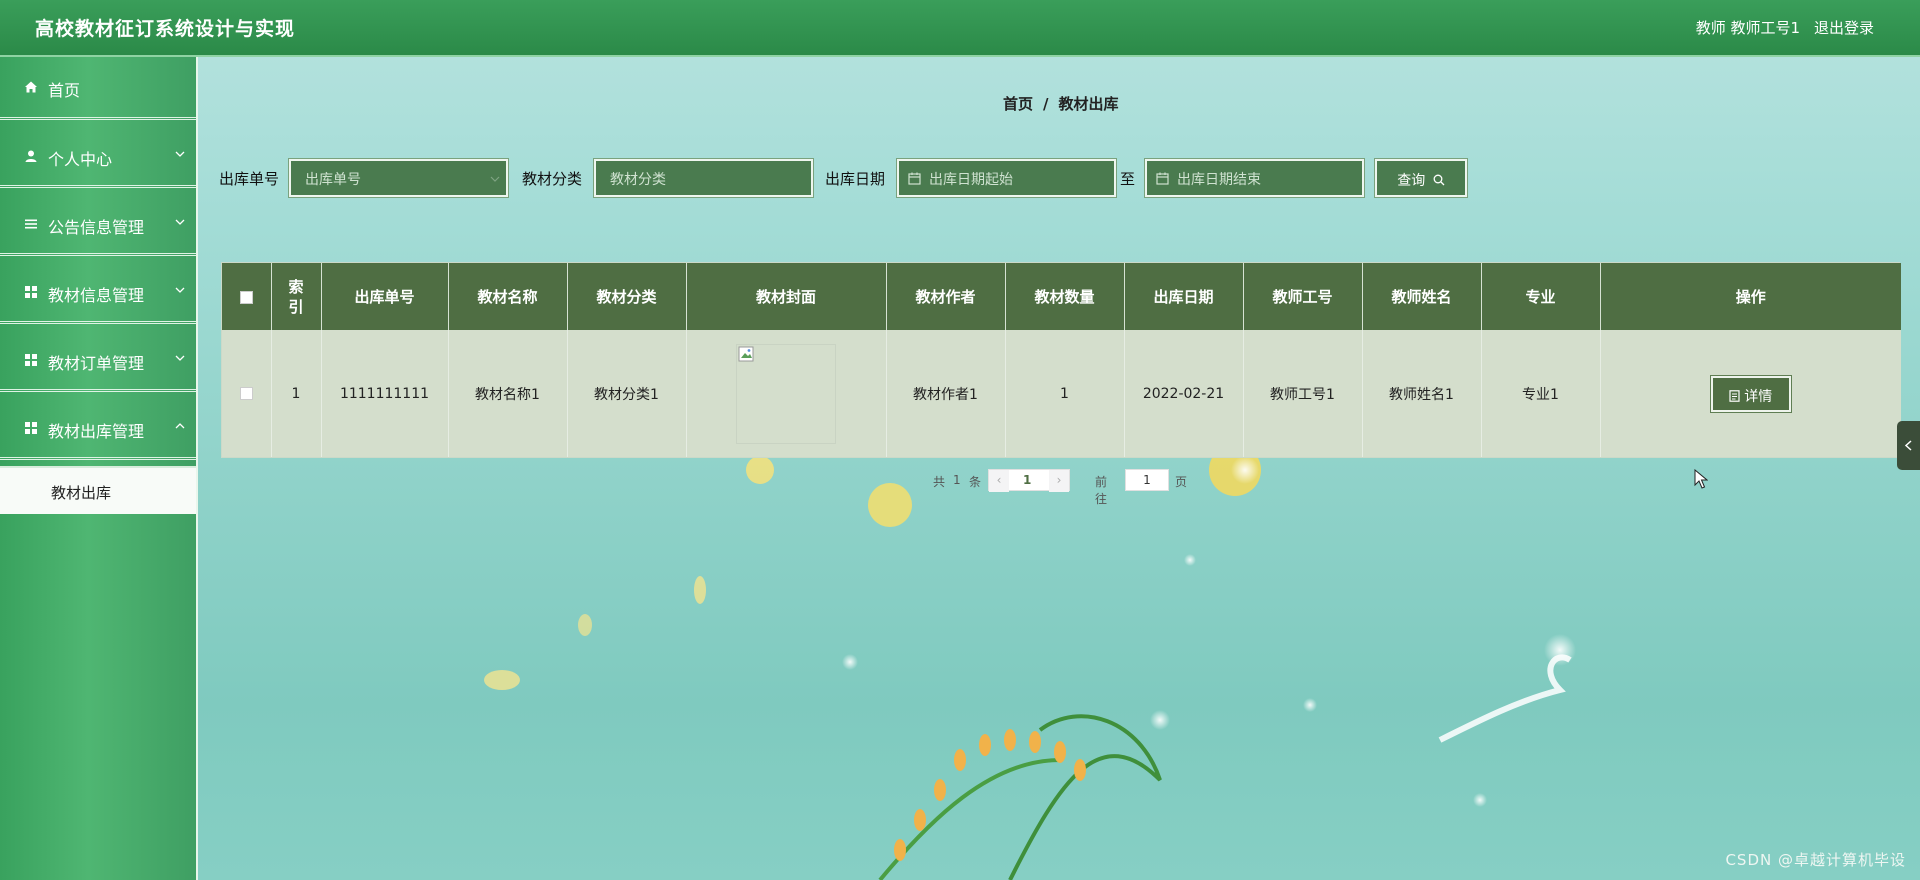  Describe the element at coordinates (80, 159) in the screenshot. I see `sidebar-item-label: 个人中心` at that location.